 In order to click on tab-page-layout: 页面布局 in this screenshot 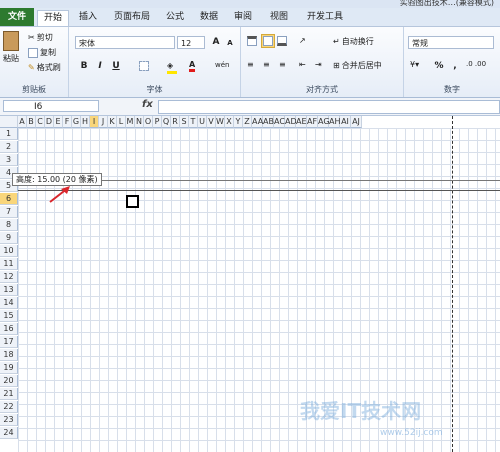, I will do `click(132, 17)`.